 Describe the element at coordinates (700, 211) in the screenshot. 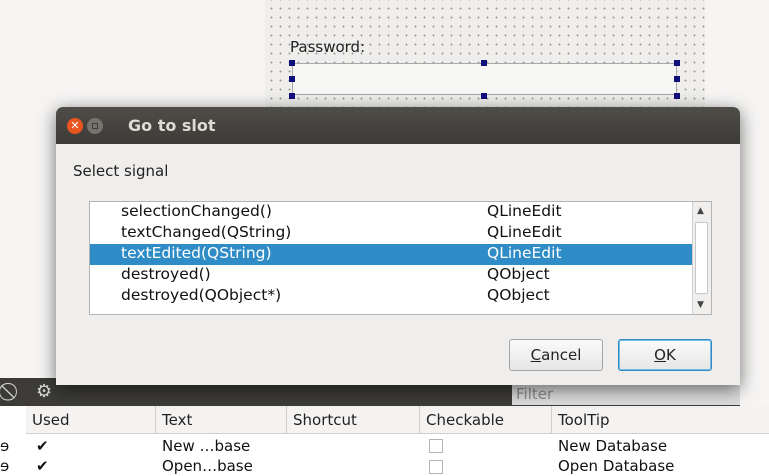

I see `scroll-up-icon: ▲` at that location.